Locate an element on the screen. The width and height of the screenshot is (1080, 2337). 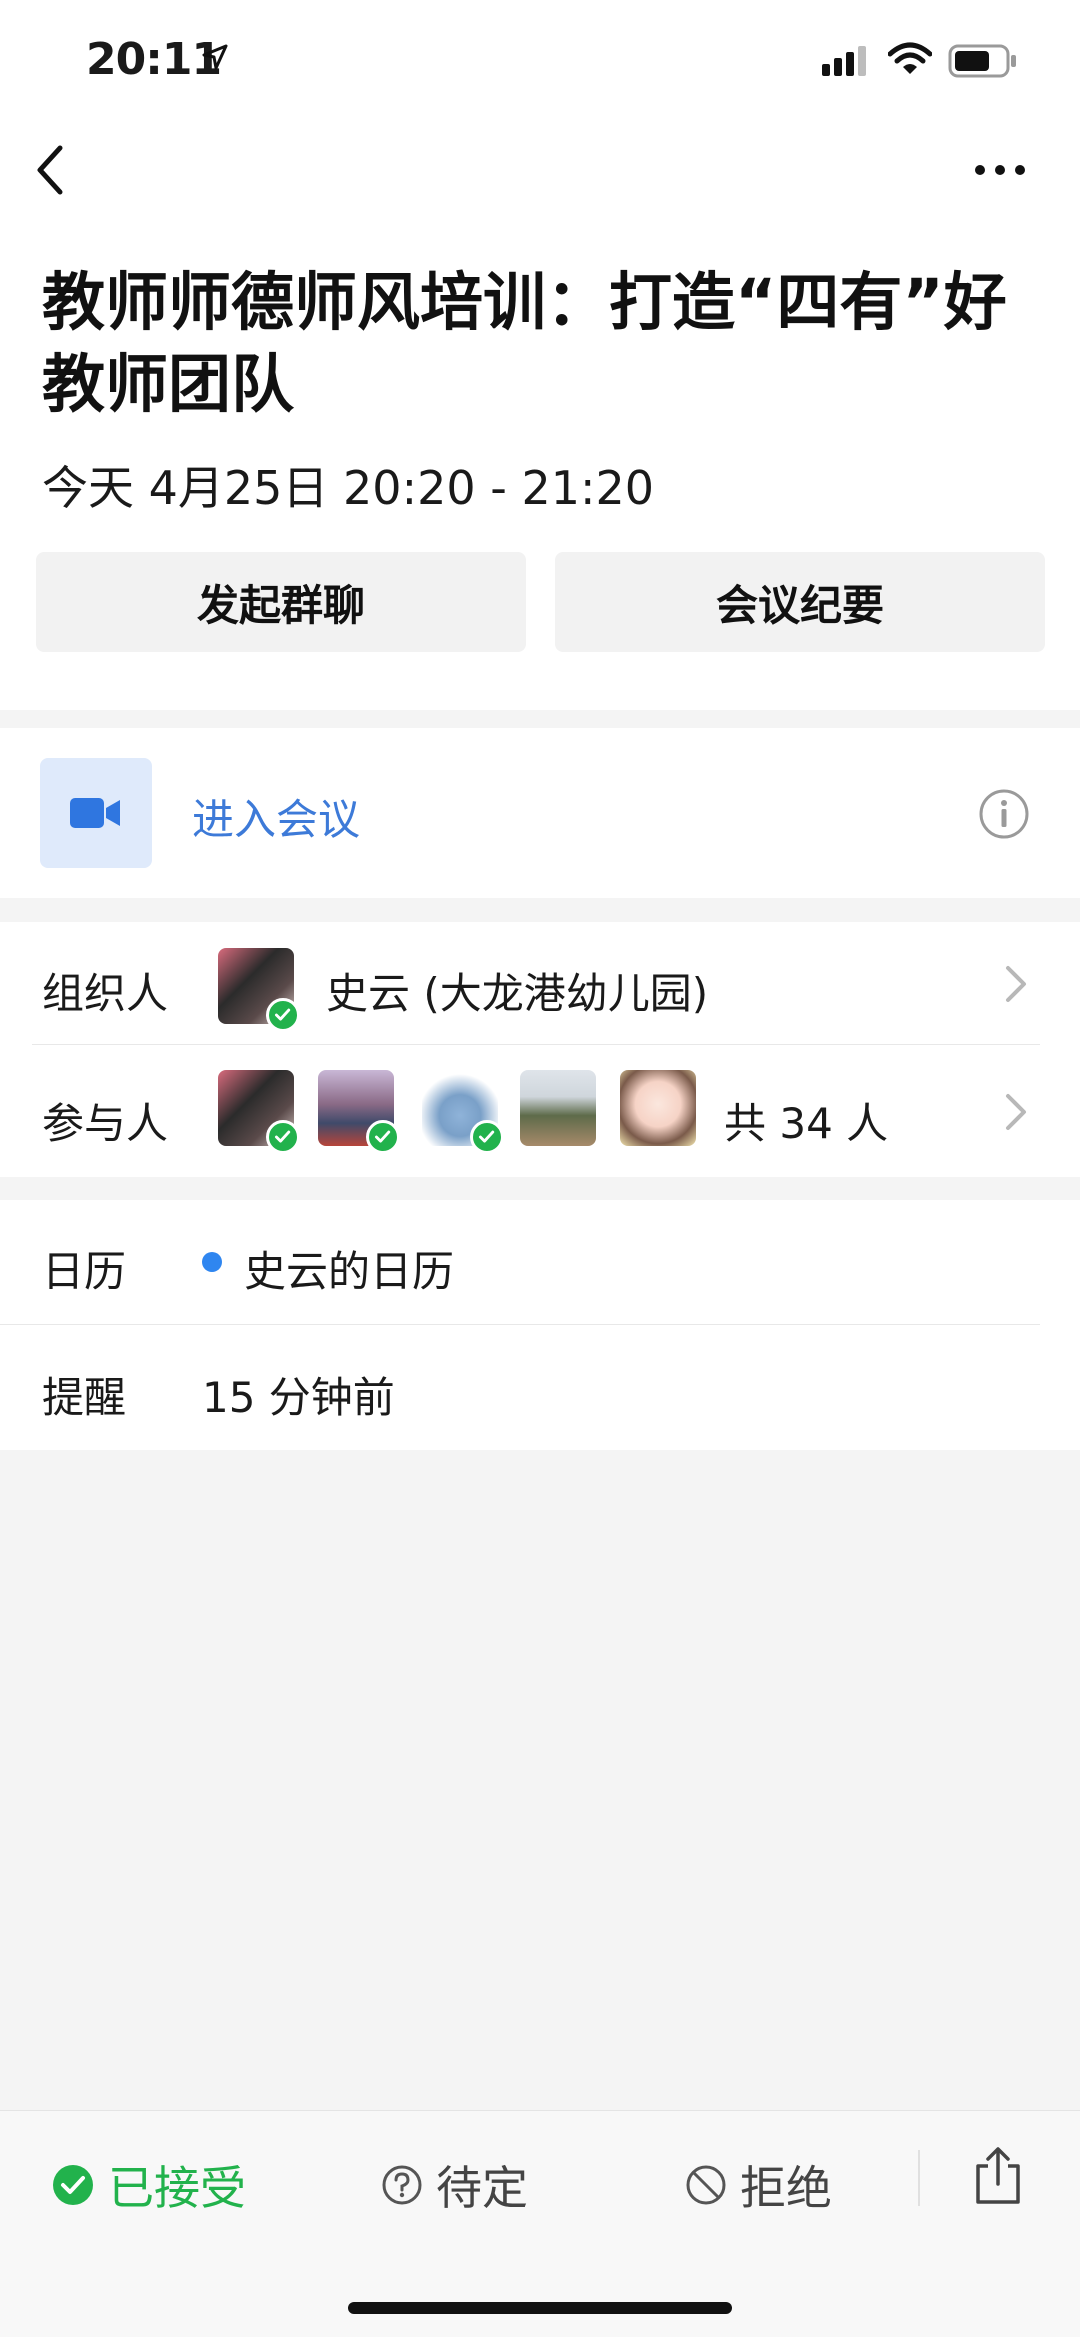
battery-icon is located at coordinates (982, 61).